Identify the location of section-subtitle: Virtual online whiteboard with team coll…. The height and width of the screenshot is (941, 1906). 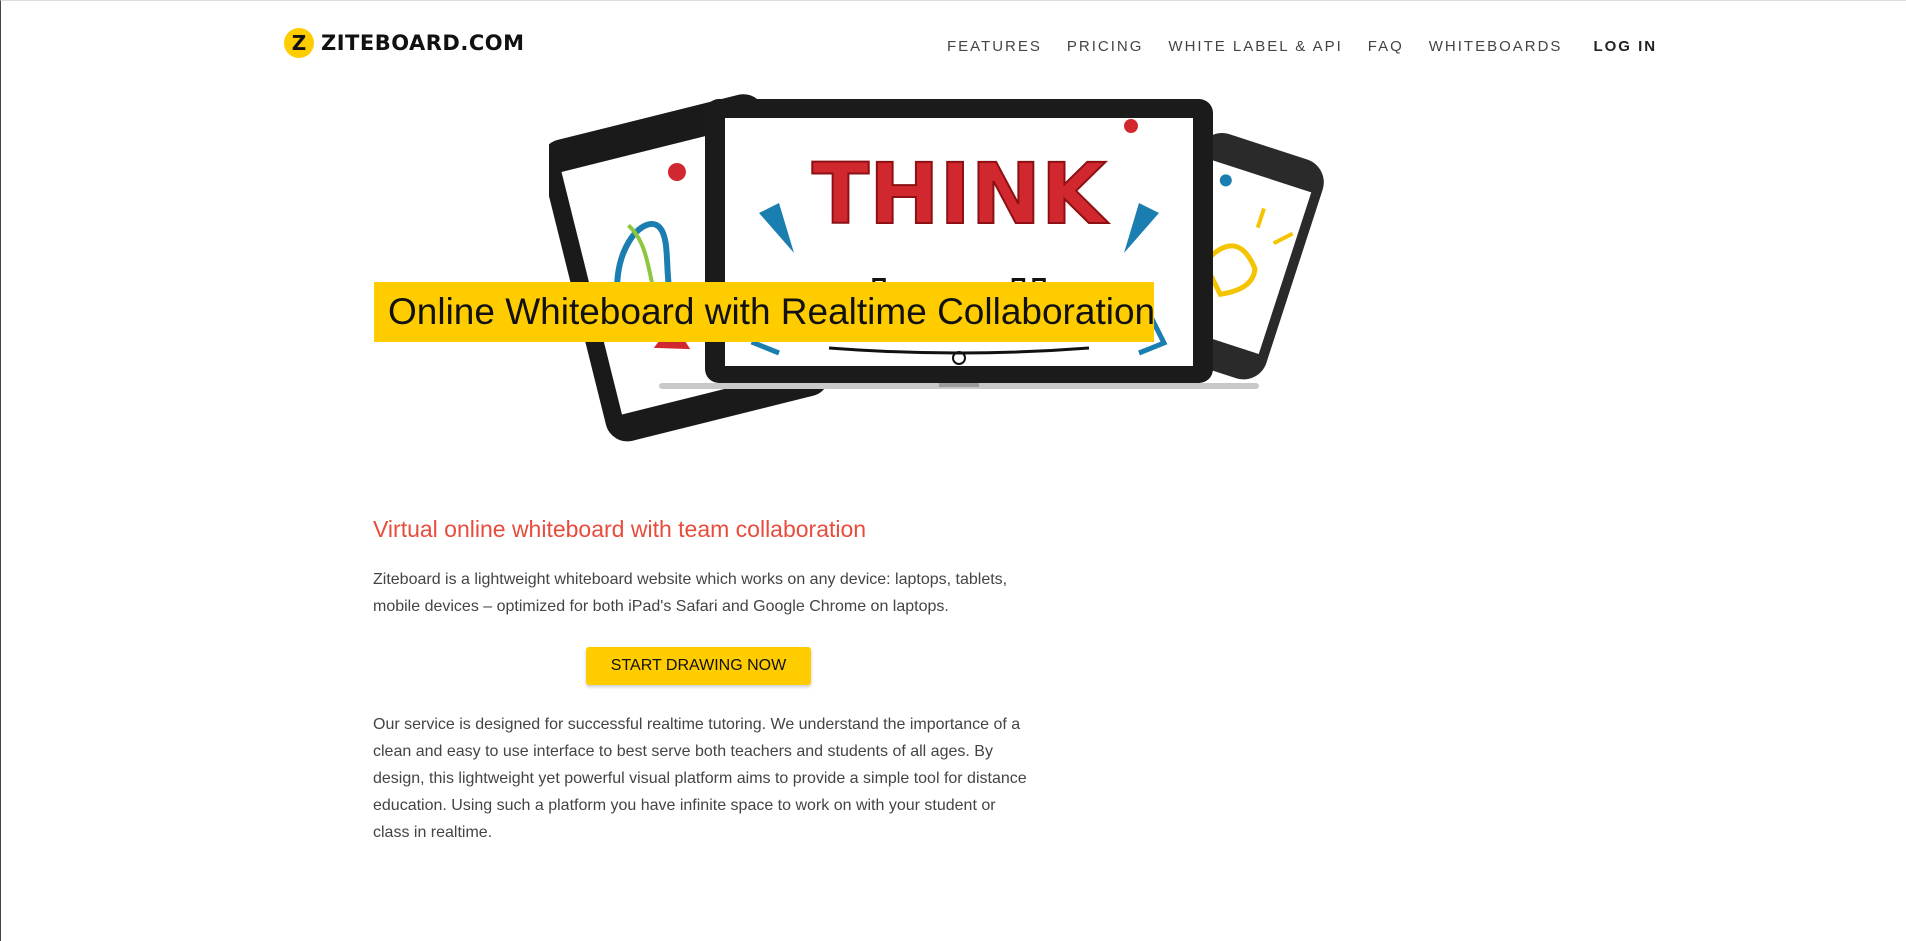
(620, 529).